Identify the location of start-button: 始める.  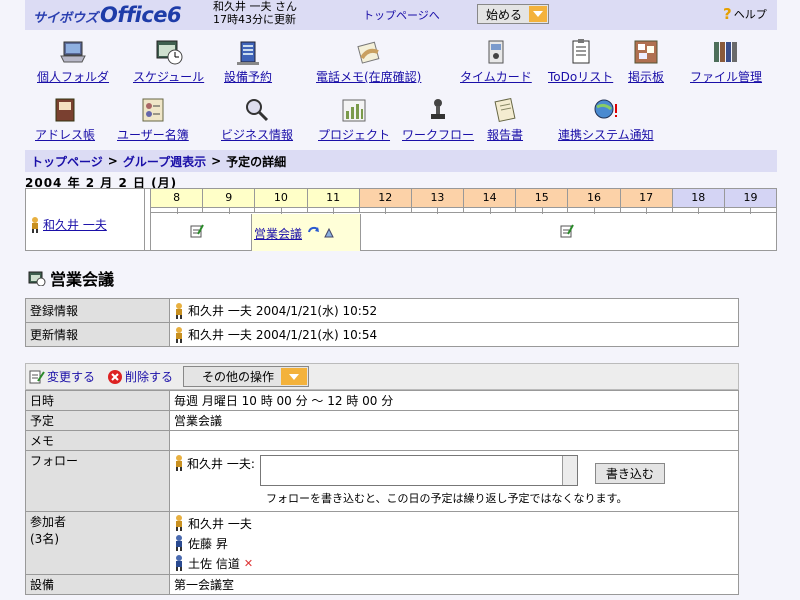
(513, 14).